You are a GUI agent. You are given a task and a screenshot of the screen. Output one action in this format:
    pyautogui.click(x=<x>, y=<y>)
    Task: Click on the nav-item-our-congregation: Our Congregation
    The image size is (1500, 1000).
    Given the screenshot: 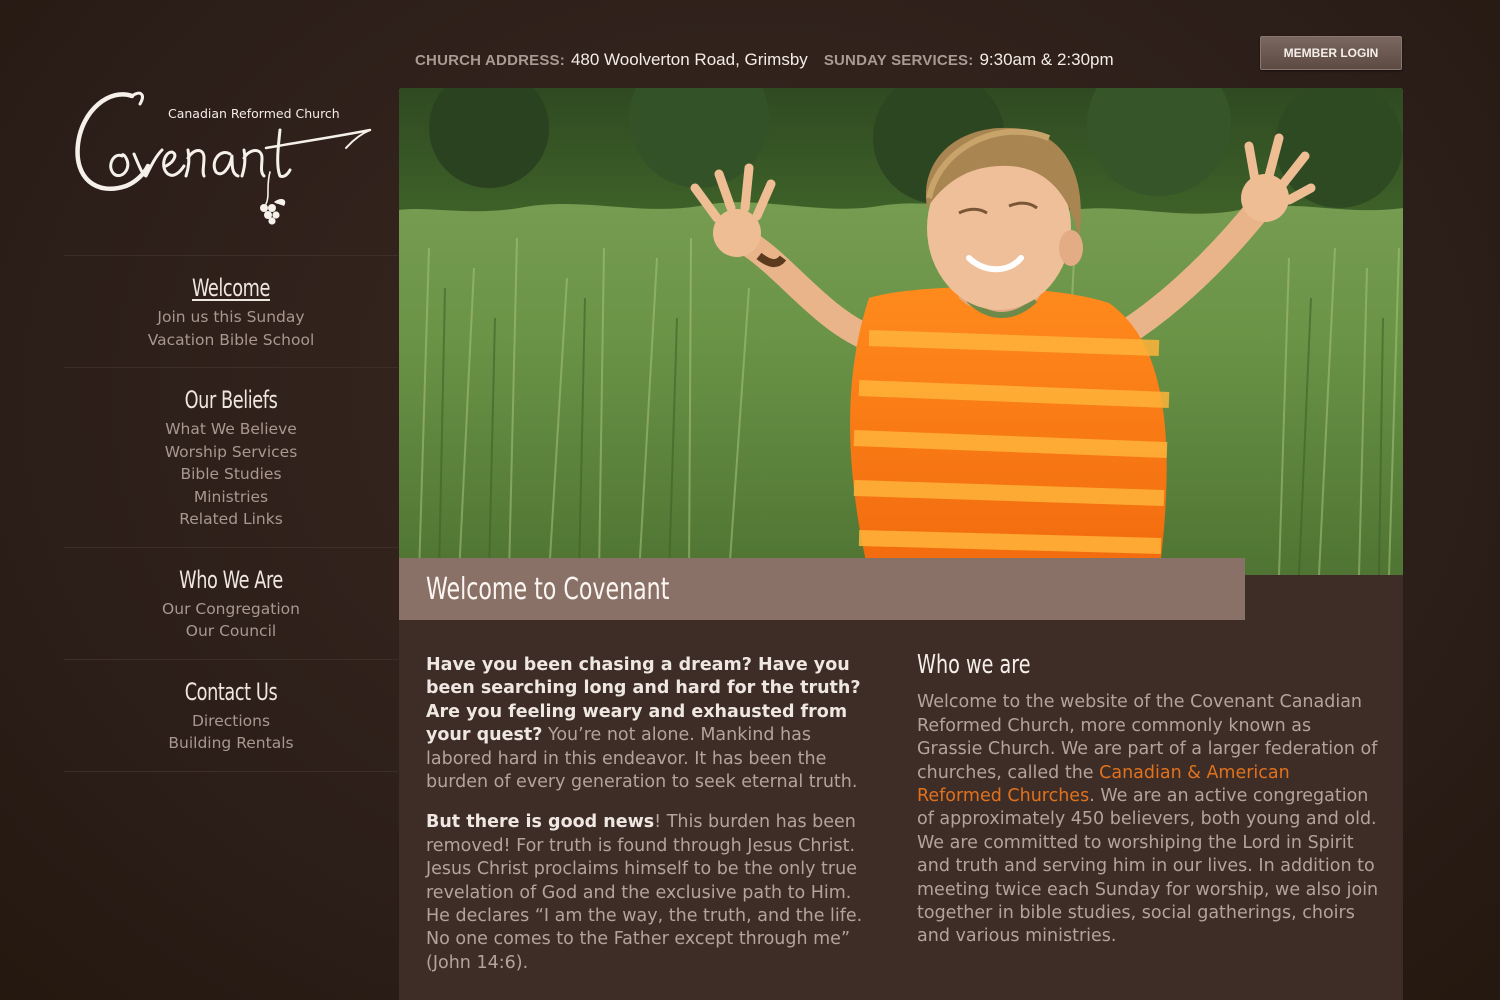 What is the action you would take?
    pyautogui.click(x=231, y=609)
    